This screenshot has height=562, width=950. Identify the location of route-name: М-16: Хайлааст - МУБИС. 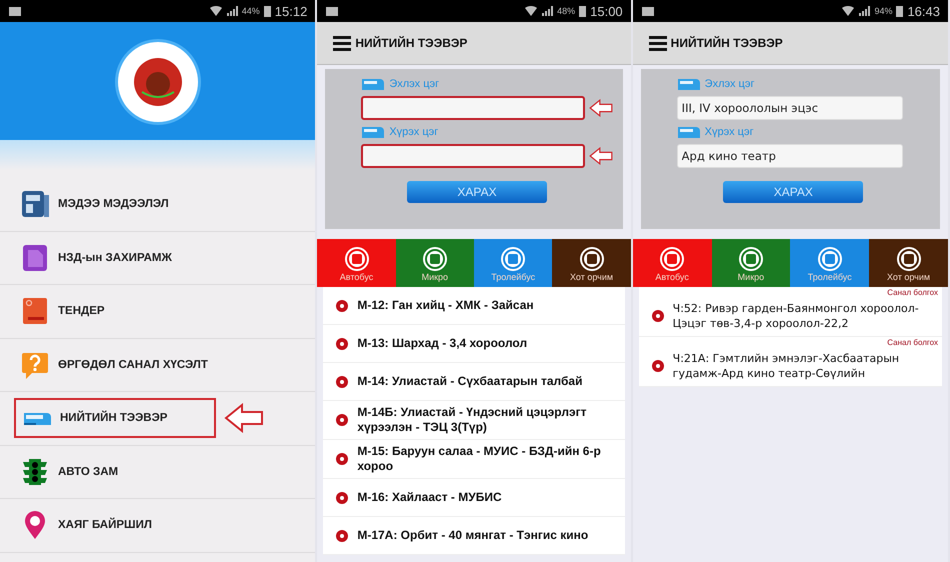
(429, 497).